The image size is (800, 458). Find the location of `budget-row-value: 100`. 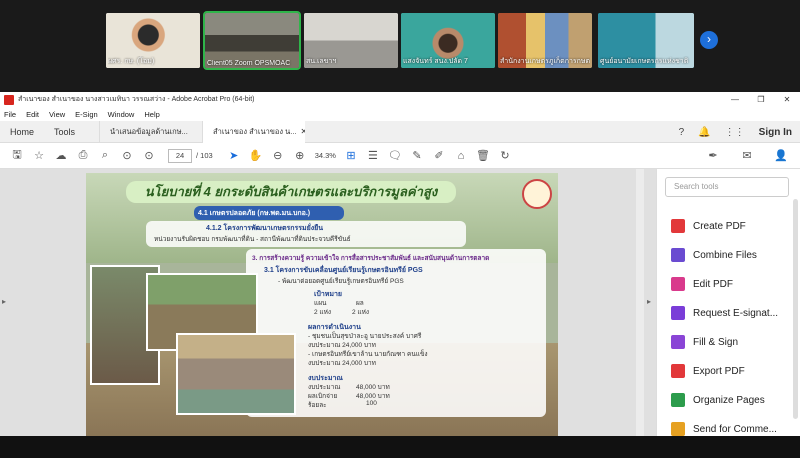

budget-row-value: 100 is located at coordinates (371, 403).